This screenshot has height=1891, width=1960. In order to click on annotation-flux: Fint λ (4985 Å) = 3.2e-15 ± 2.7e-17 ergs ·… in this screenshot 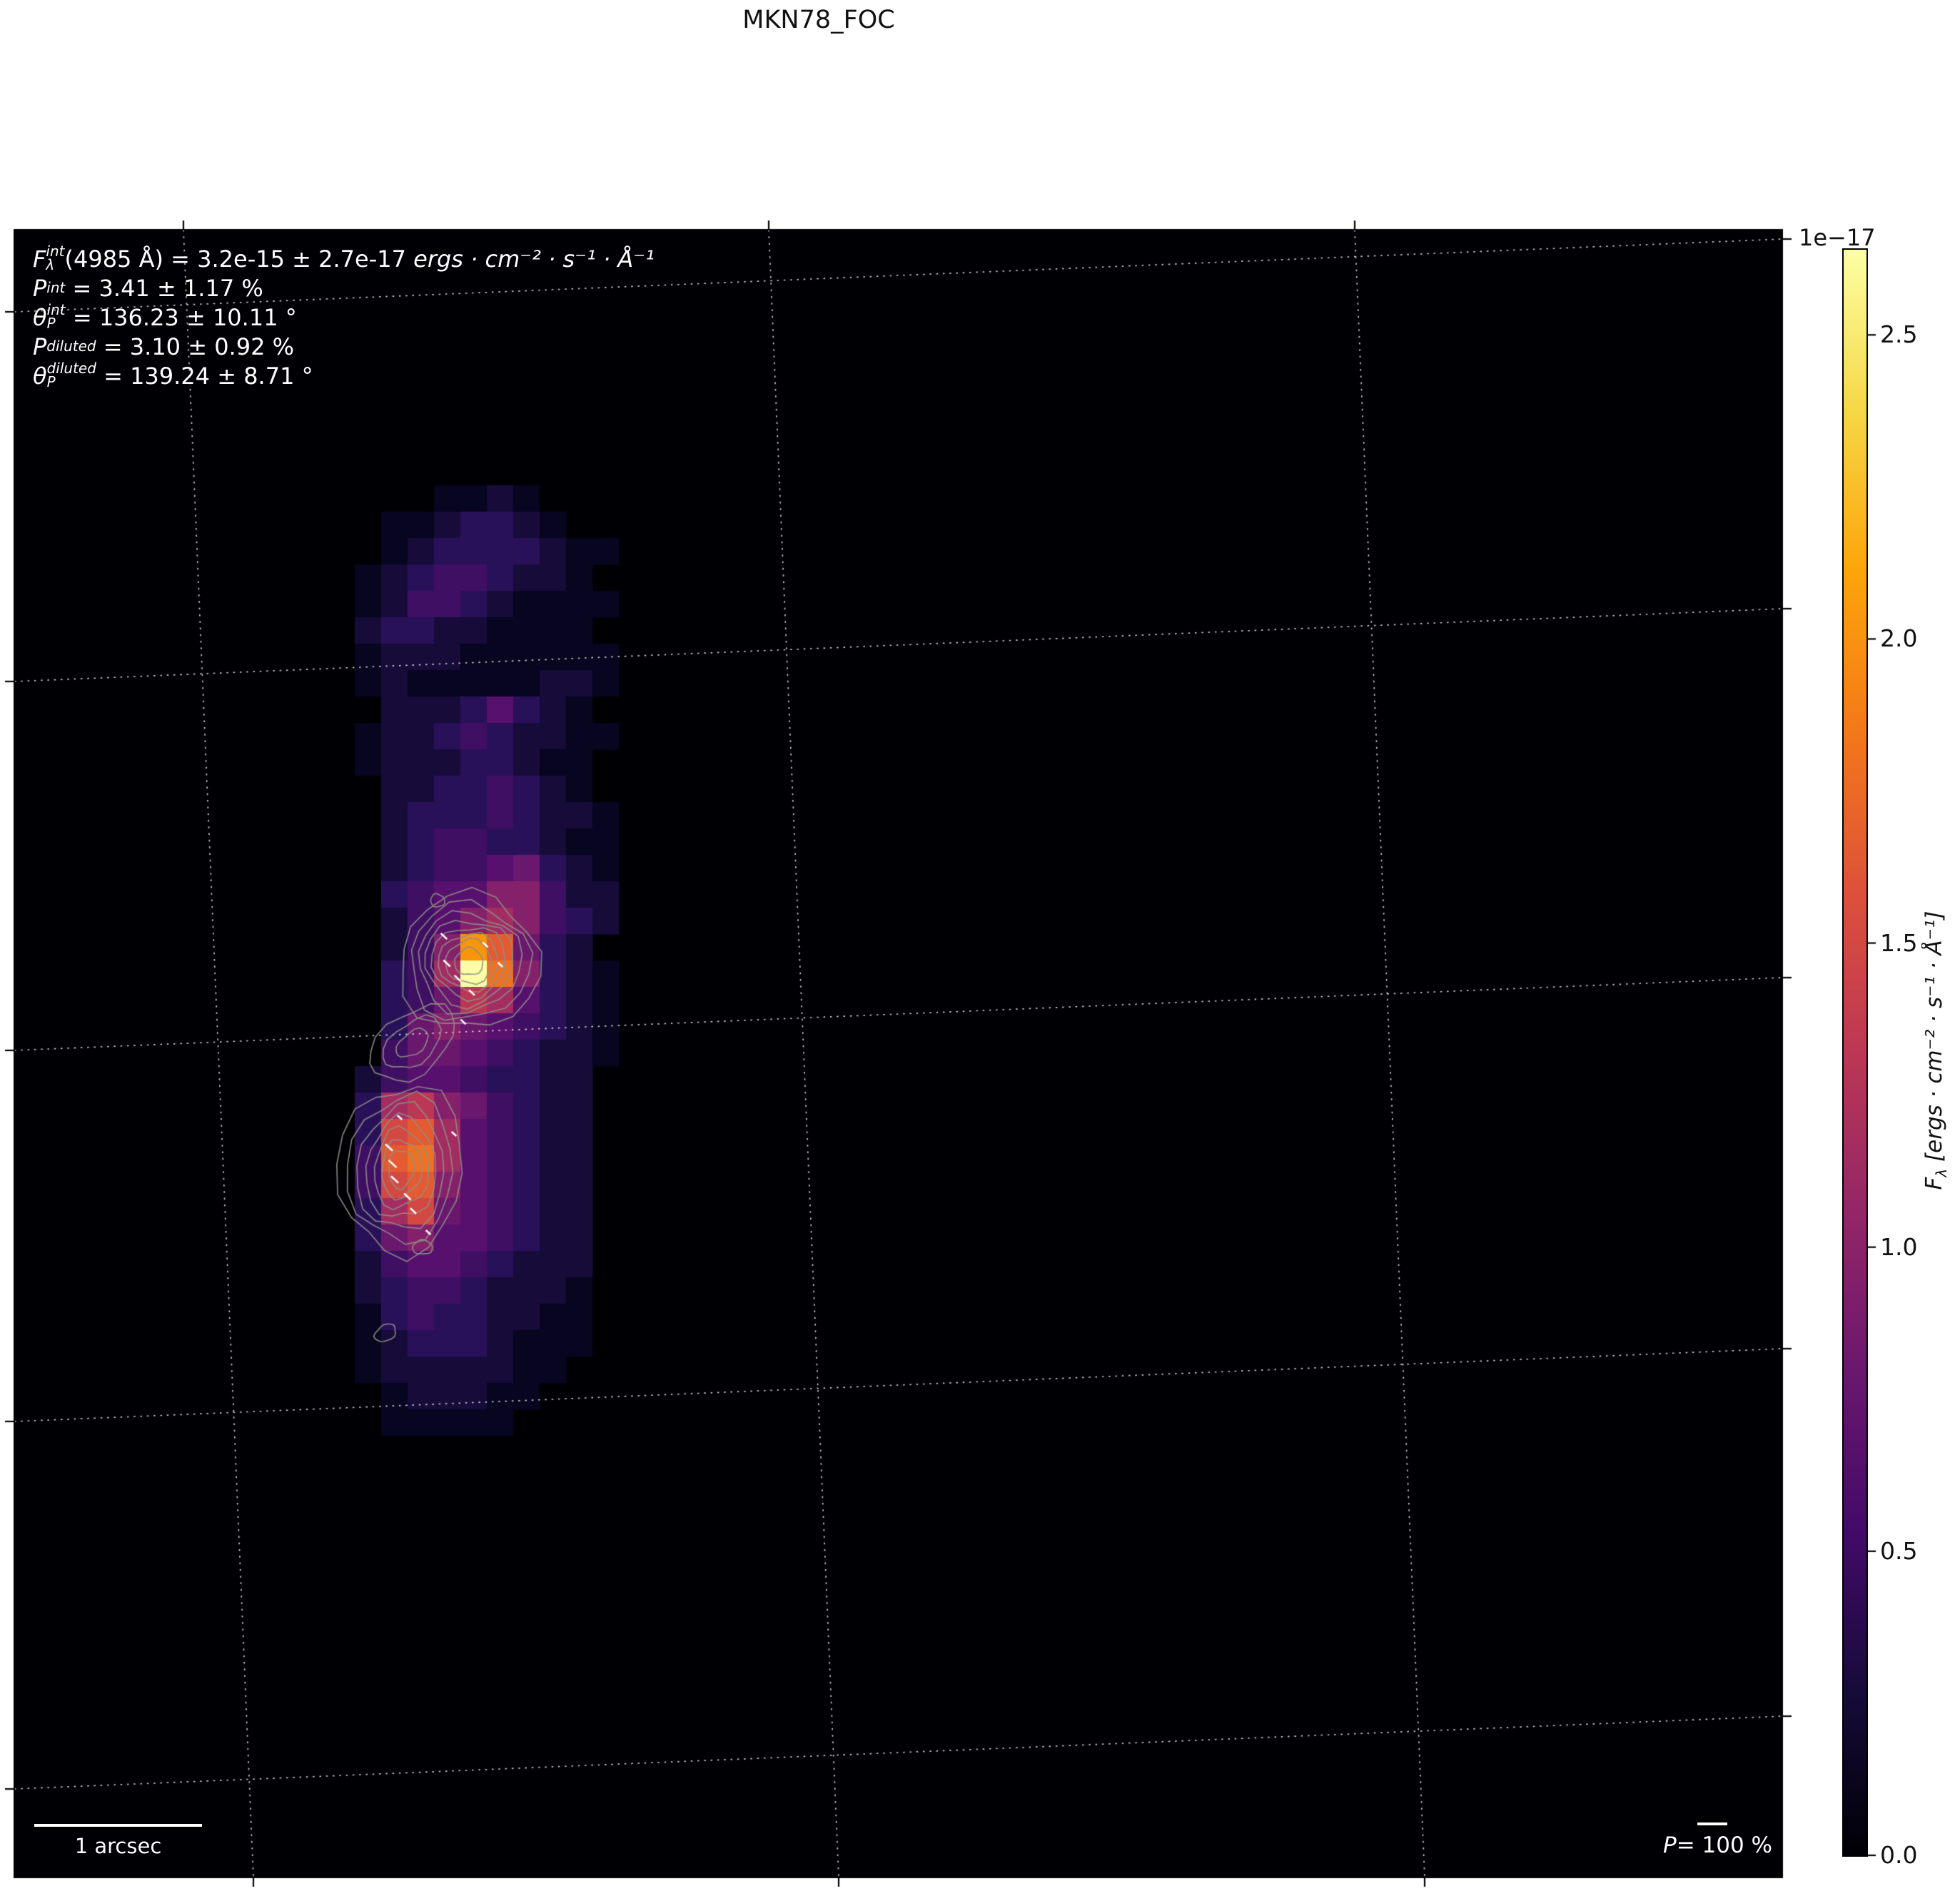, I will do `click(344, 259)`.